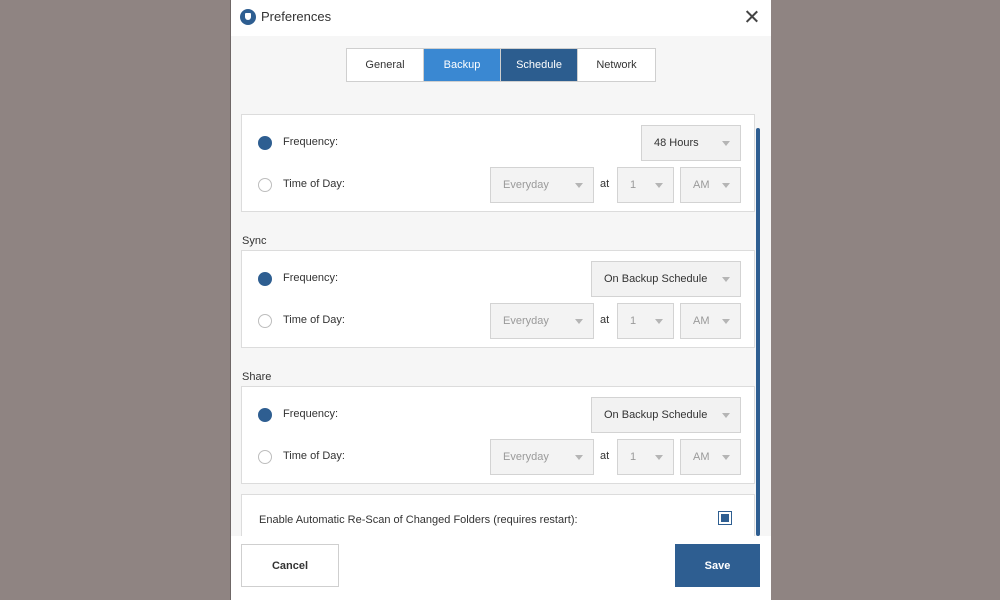 The image size is (1000, 600). What do you see at coordinates (633, 457) in the screenshot?
I see `share-hour-value: 1` at bounding box center [633, 457].